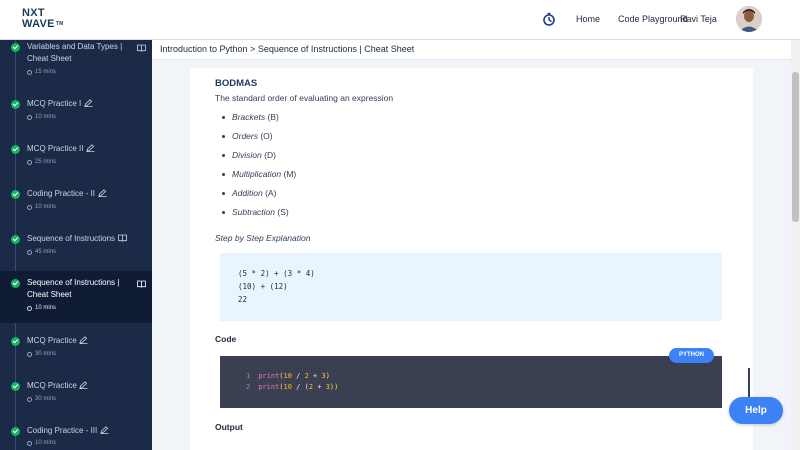 This screenshot has height=450, width=800. I want to click on code-op: / (, so click(300, 387).